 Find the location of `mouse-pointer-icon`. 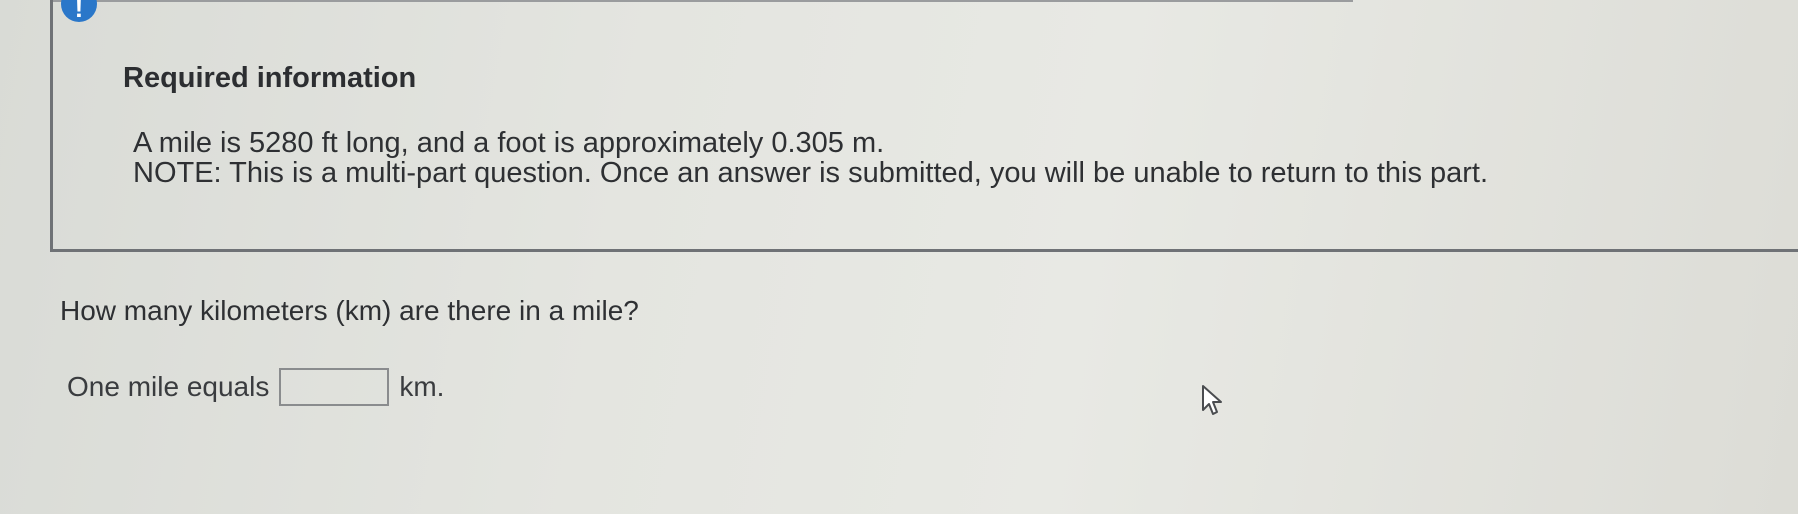

mouse-pointer-icon is located at coordinates (1212, 400).